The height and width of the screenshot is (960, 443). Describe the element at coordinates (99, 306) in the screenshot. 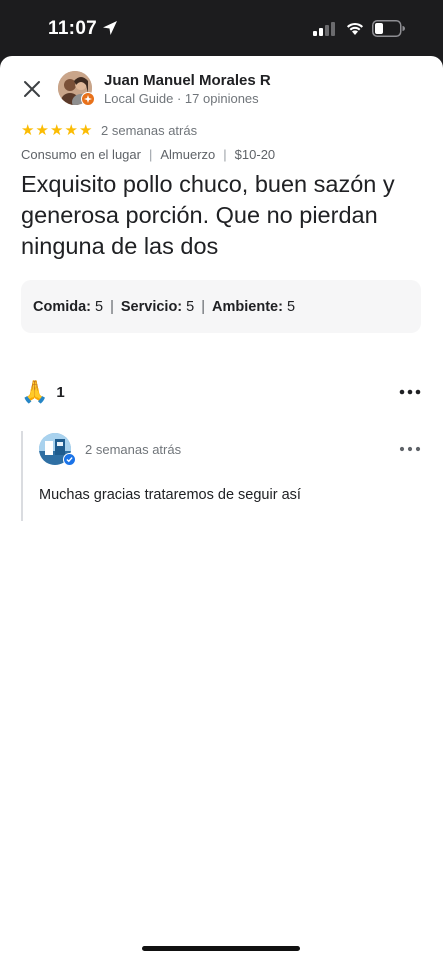

I see `rating-value-food: 5` at that location.